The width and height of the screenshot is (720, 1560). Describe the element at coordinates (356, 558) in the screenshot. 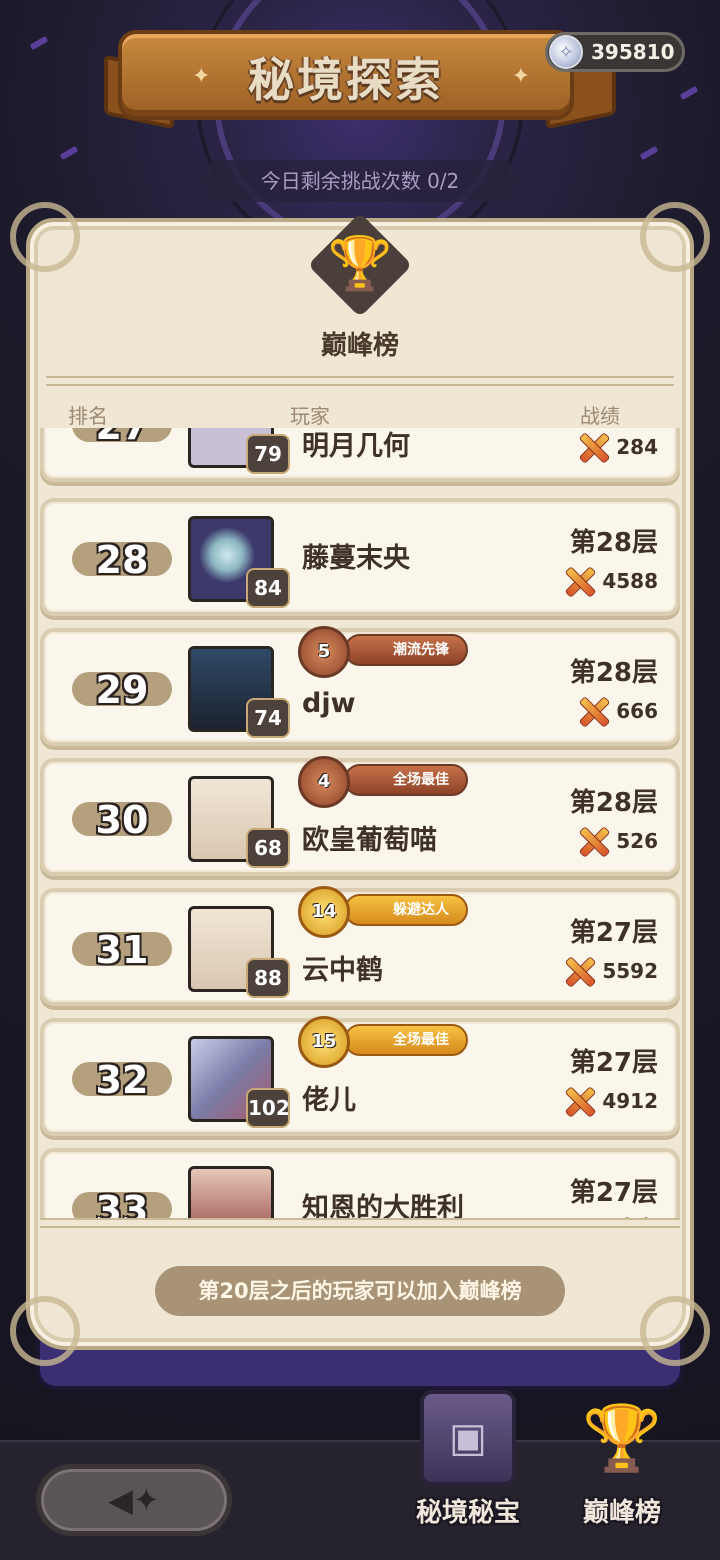

I see `player-name: 藤蔓末央` at that location.